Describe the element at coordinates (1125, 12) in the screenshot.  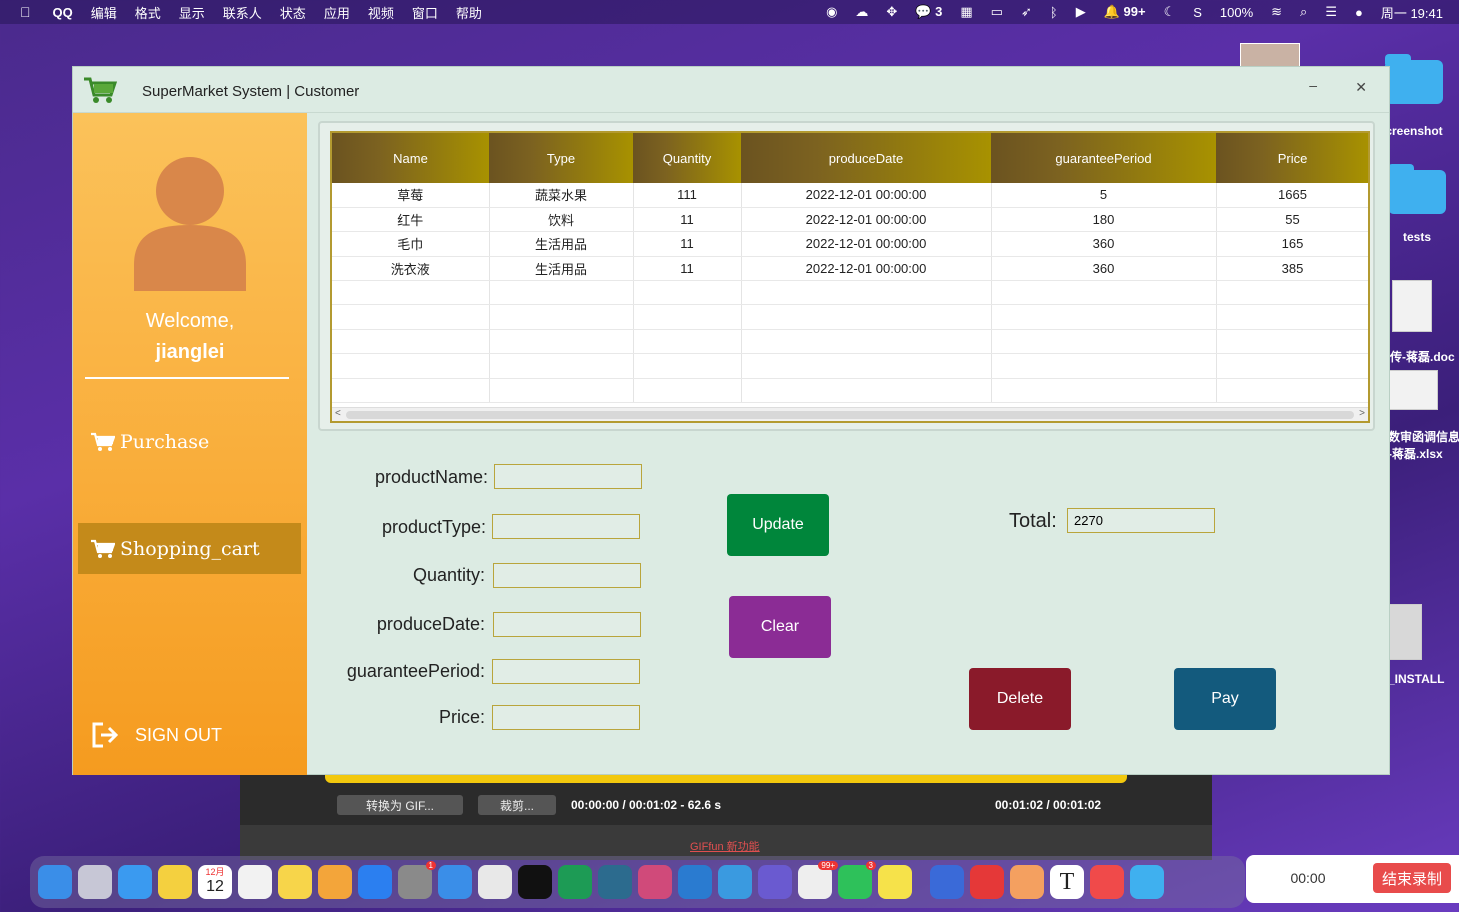
I see `bell-icon: 🔔 99+` at that location.